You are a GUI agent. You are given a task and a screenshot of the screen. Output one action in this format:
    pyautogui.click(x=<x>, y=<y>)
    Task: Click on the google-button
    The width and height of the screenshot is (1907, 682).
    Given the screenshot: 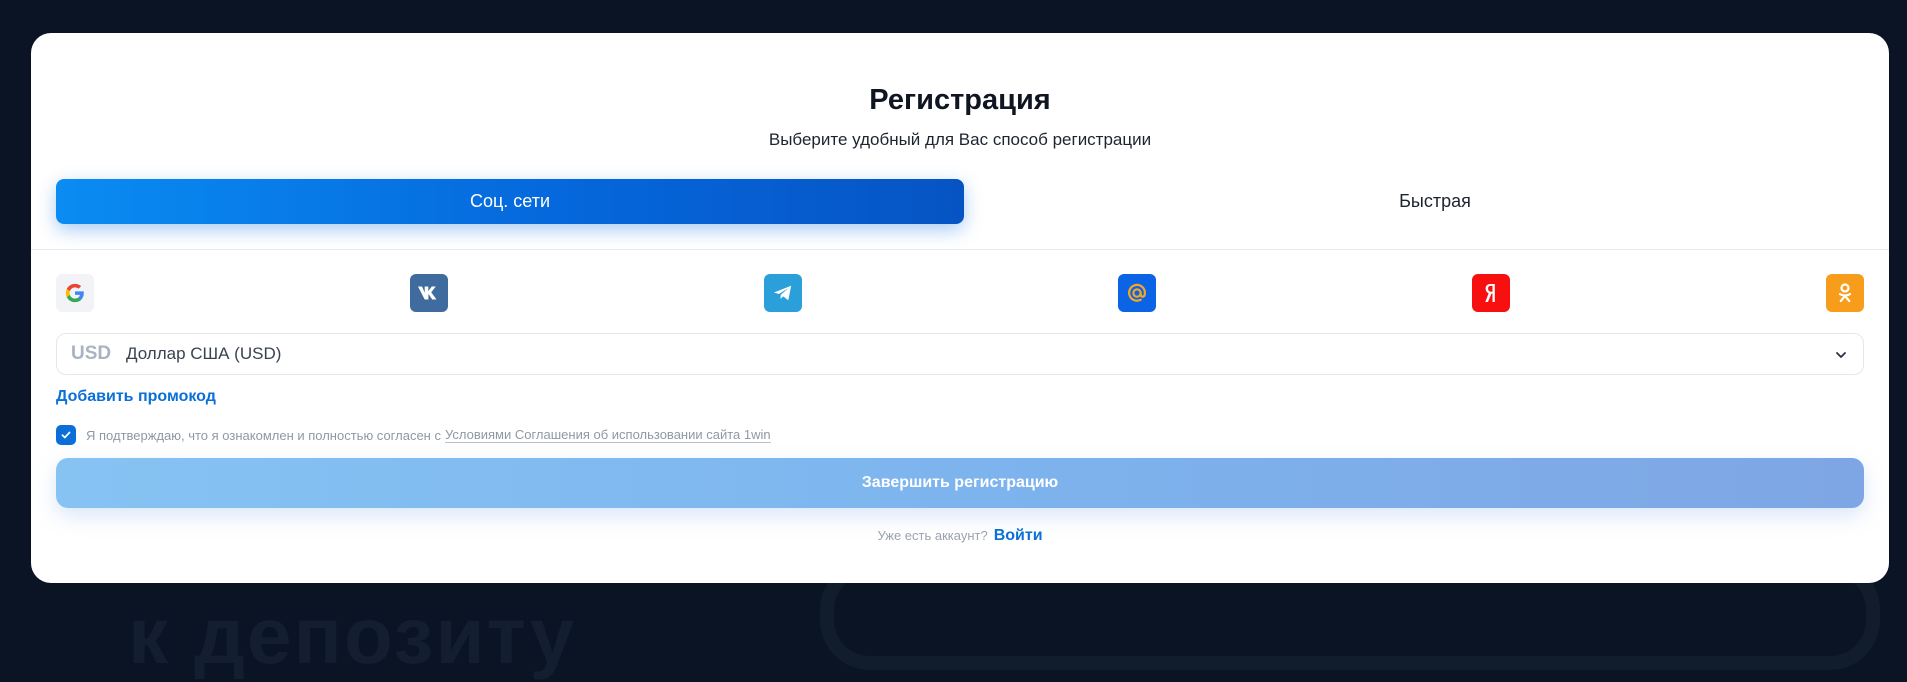 What is the action you would take?
    pyautogui.click(x=75, y=293)
    